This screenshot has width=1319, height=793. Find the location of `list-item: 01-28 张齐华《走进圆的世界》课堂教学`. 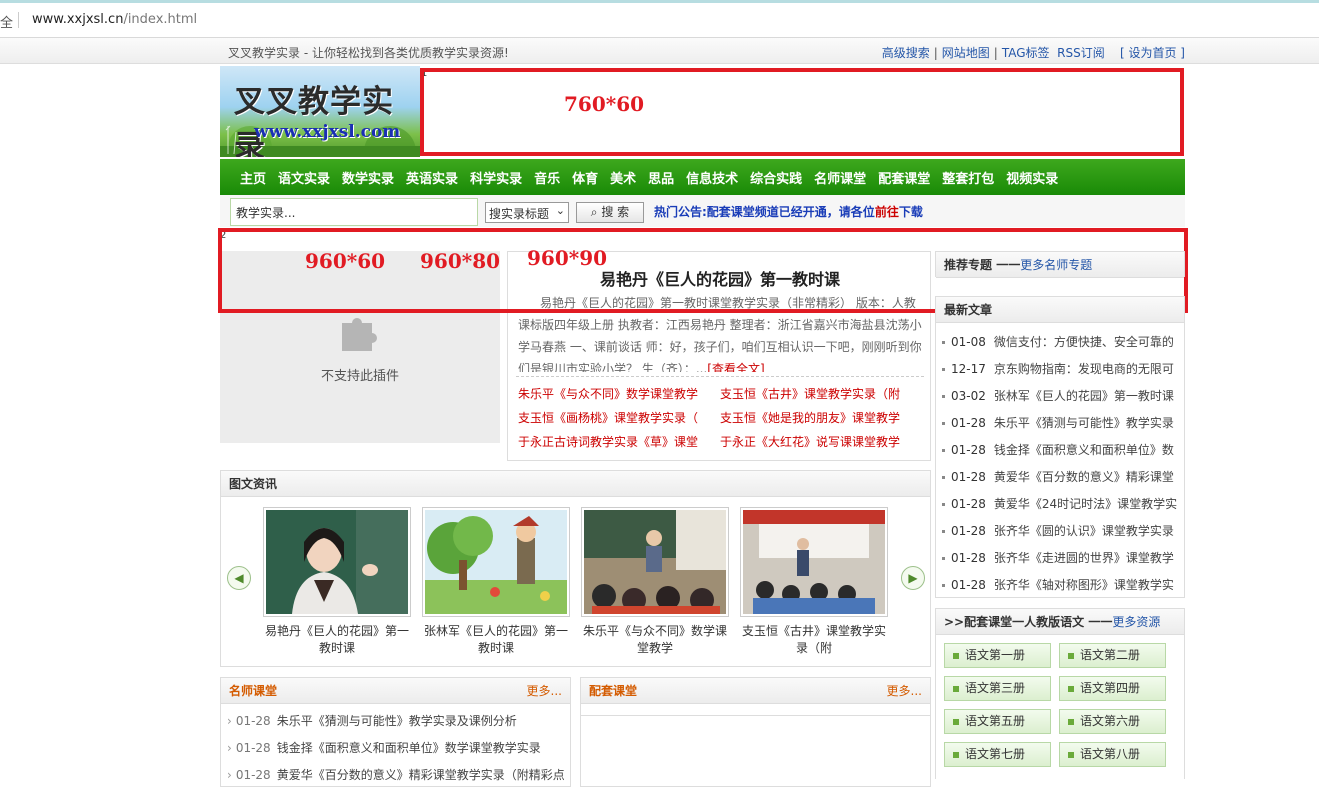

list-item: 01-28 张齐华《走进圆的世界》课堂教学 is located at coordinates (1060, 558).